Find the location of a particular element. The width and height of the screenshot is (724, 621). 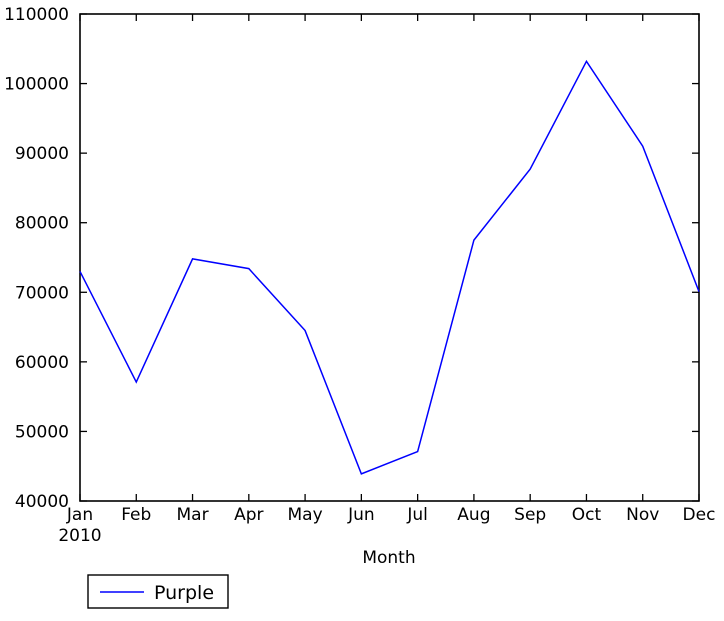

x-tick-label: Apr is located at coordinates (248, 515).